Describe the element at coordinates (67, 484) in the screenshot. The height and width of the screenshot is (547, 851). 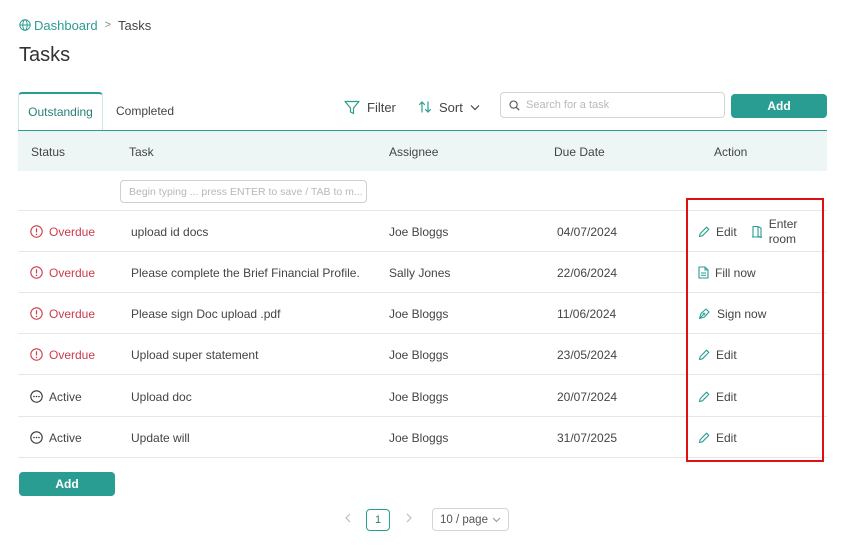
I see `add-task-bottom-button: Add` at that location.